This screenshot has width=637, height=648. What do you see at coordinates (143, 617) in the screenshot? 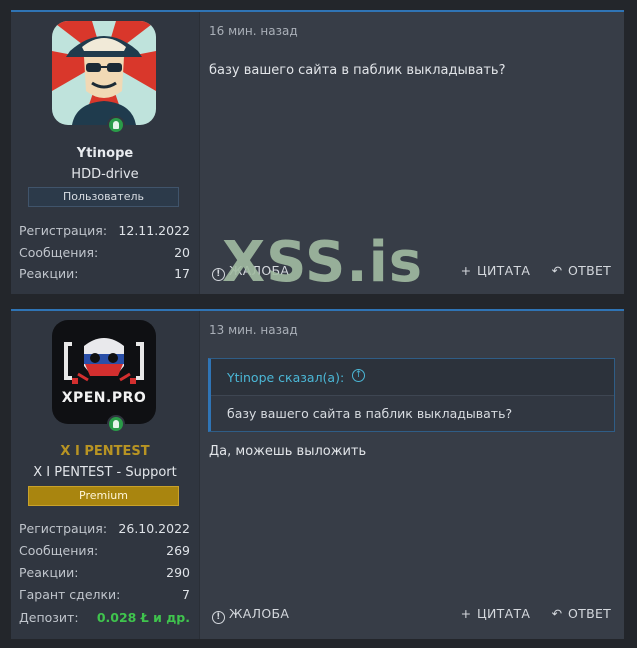
I see `stat-value: 0.028 Ł и др.` at bounding box center [143, 617].